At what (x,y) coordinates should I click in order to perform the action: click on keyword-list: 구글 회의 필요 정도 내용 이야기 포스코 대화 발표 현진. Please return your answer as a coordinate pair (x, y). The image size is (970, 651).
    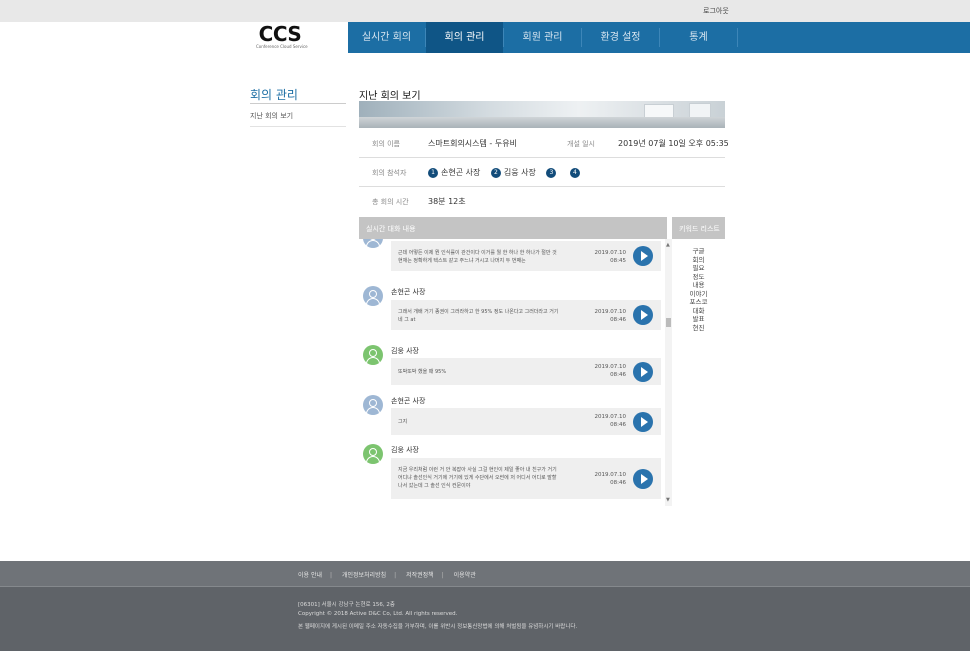
    Looking at the image, I should click on (698, 289).